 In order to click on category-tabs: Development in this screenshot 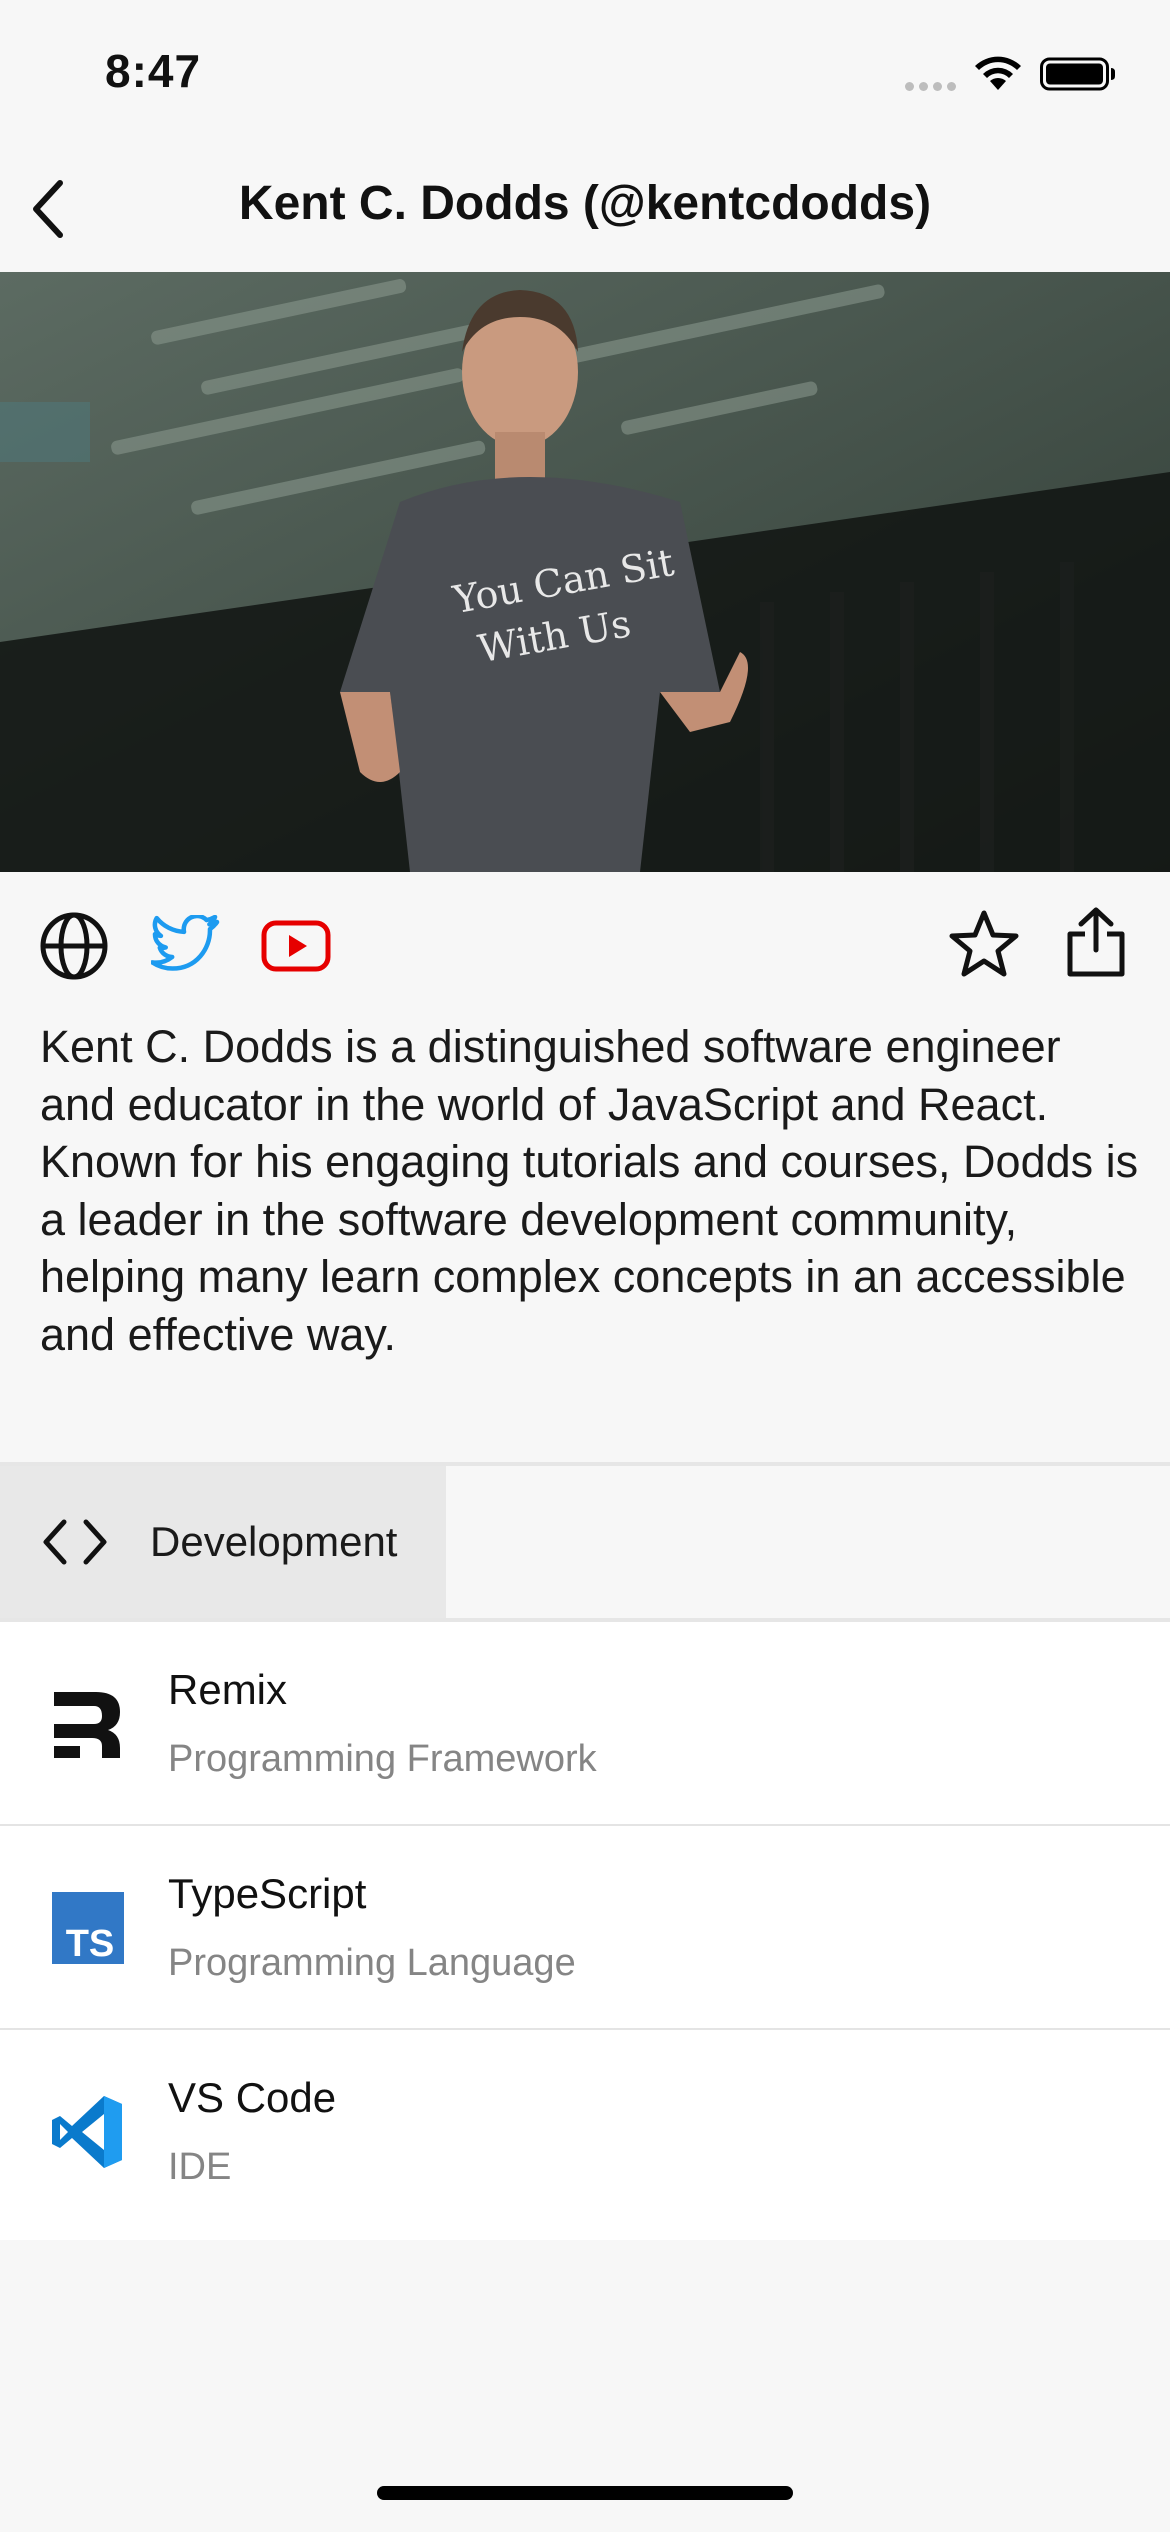, I will do `click(585, 1542)`.